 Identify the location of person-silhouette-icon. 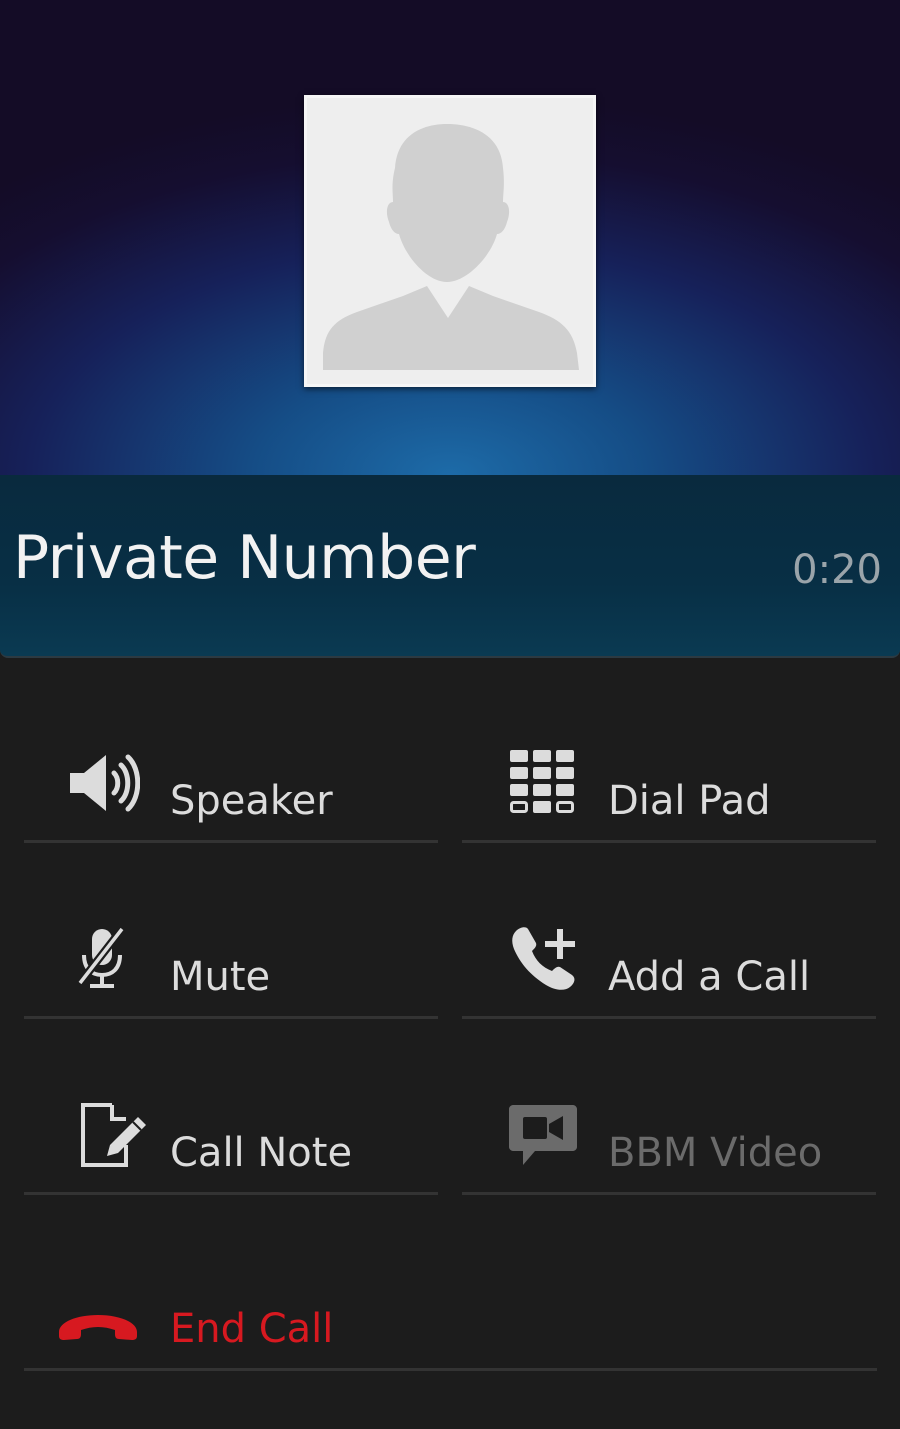
(451, 247).